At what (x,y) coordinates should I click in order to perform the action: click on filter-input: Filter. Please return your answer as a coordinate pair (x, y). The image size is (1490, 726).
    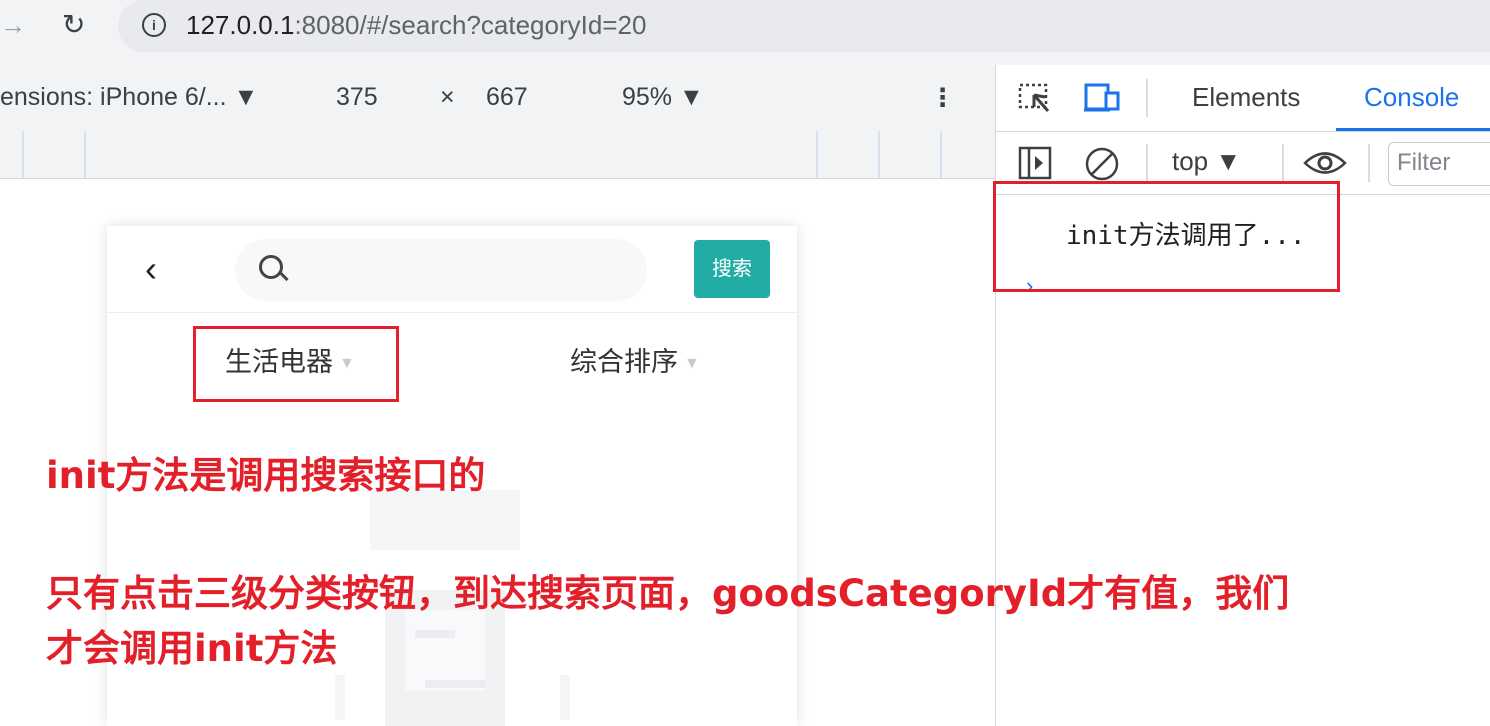
    Looking at the image, I should click on (1439, 164).